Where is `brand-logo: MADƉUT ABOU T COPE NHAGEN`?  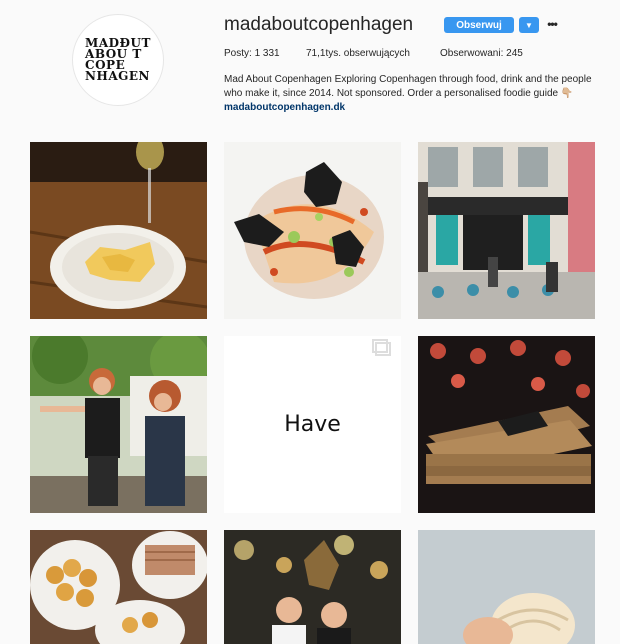 brand-logo: MADƉUT ABOU T COPE NHAGEN is located at coordinates (118, 59).